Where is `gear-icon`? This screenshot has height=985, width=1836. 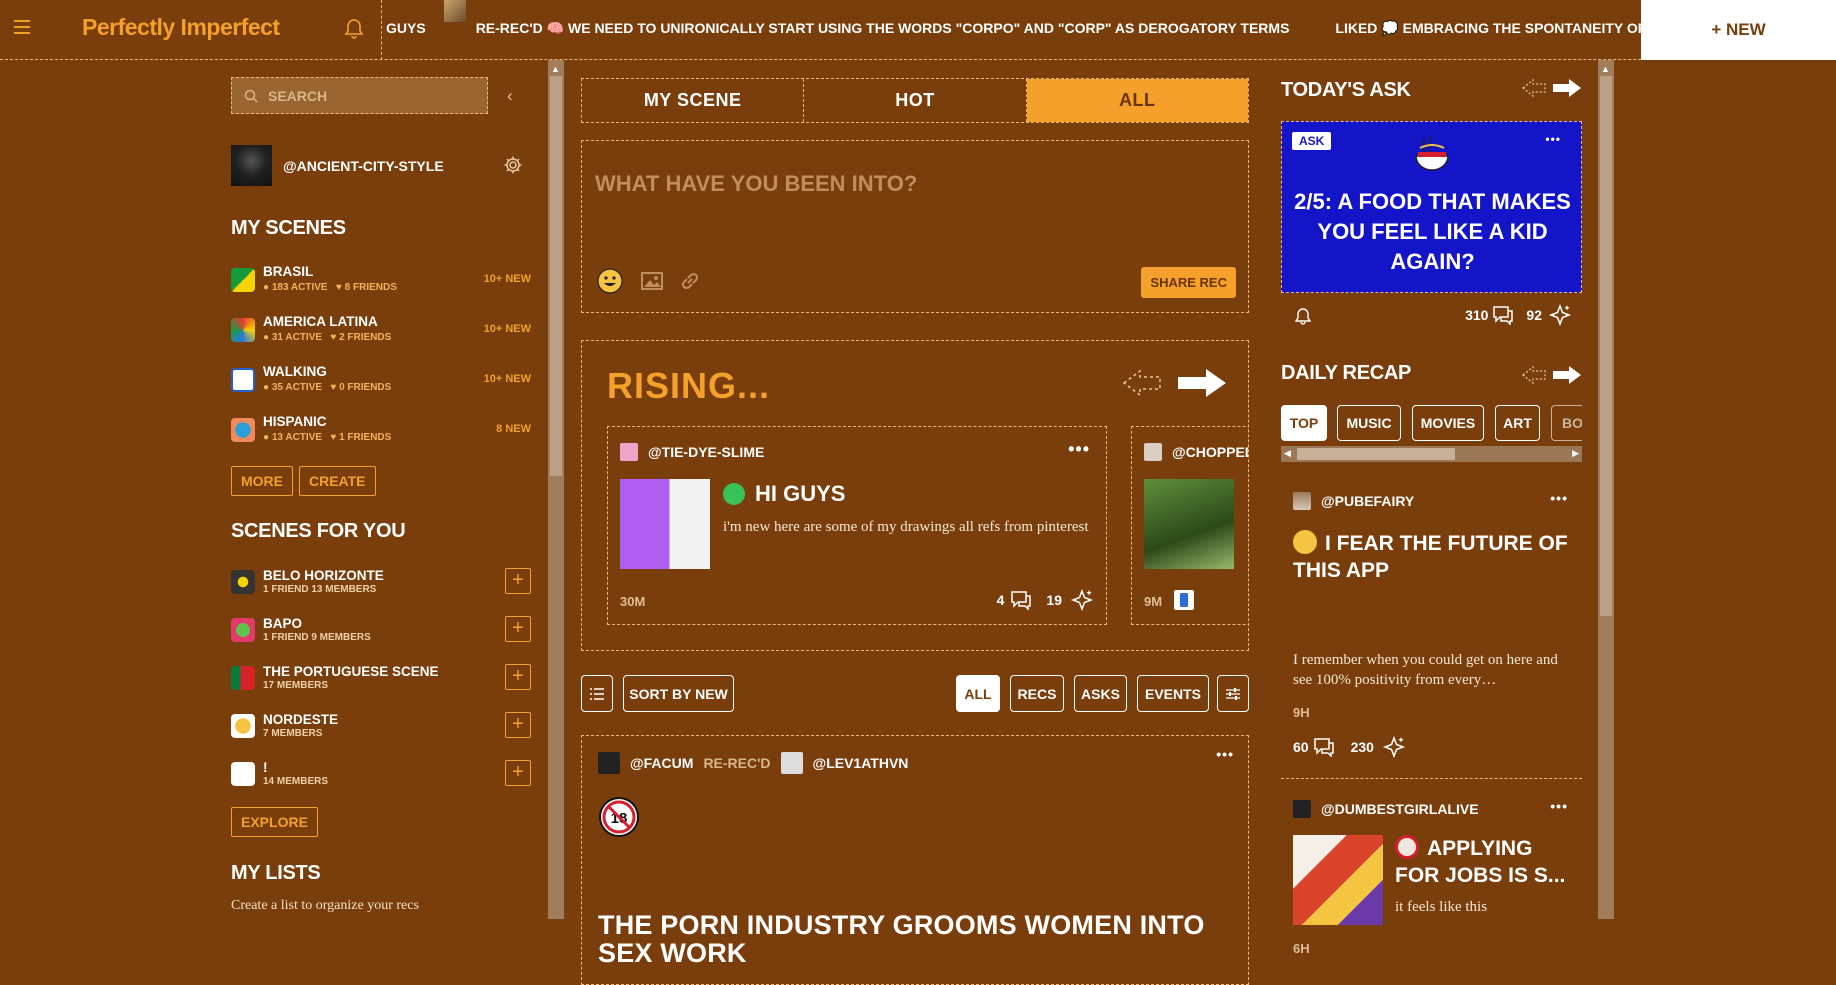 gear-icon is located at coordinates (513, 165).